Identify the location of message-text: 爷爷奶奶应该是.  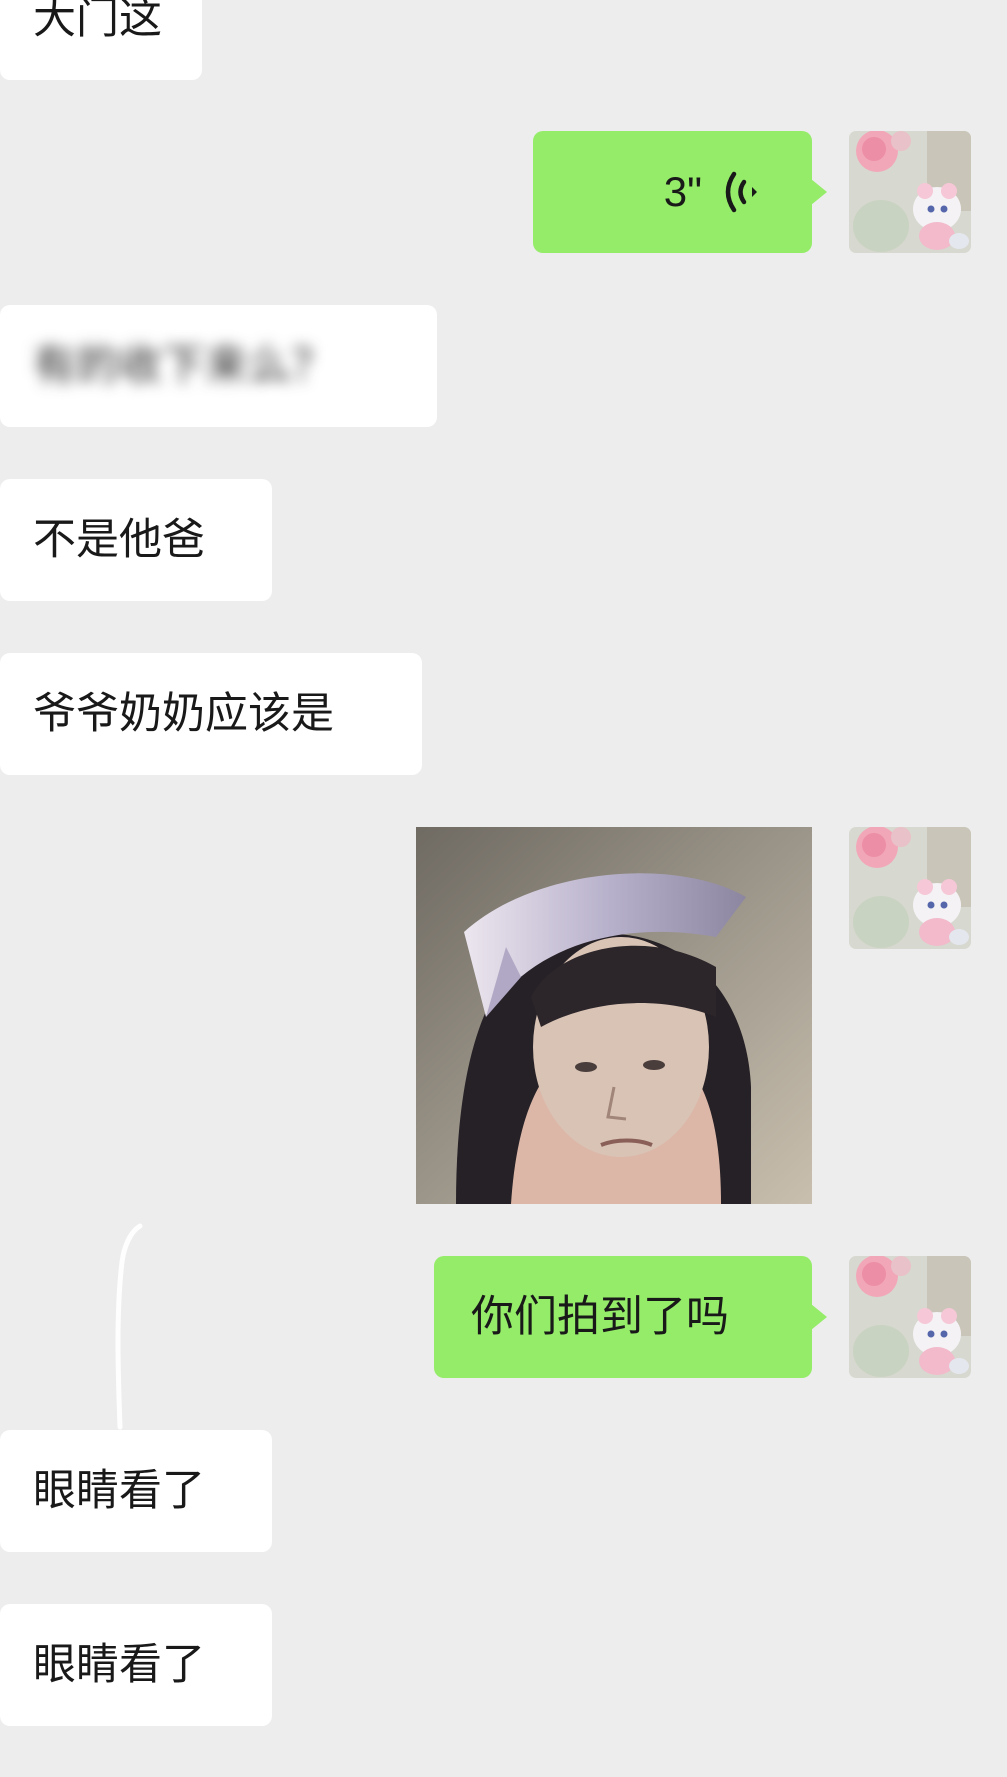
(183, 713).